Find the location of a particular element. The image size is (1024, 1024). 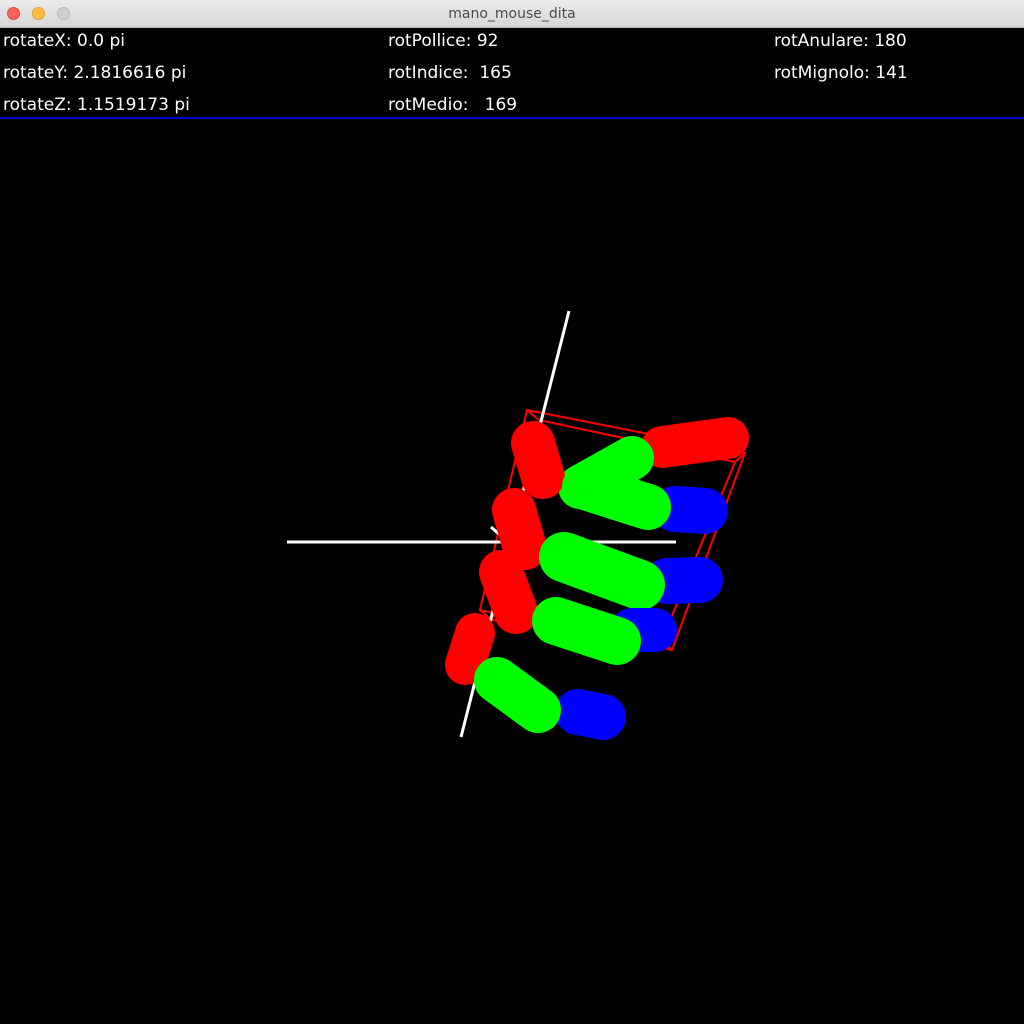

window-title: mano_mouse_dita is located at coordinates (512, 14).